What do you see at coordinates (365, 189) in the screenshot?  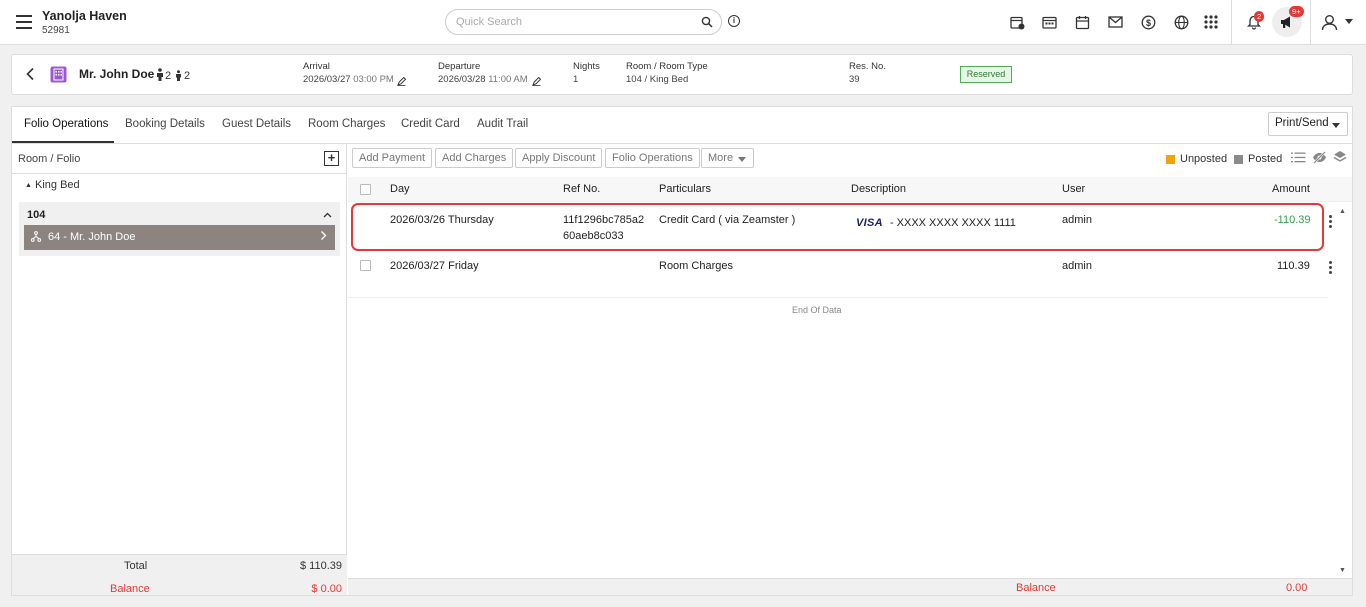 I see `select-all-checkbox` at bounding box center [365, 189].